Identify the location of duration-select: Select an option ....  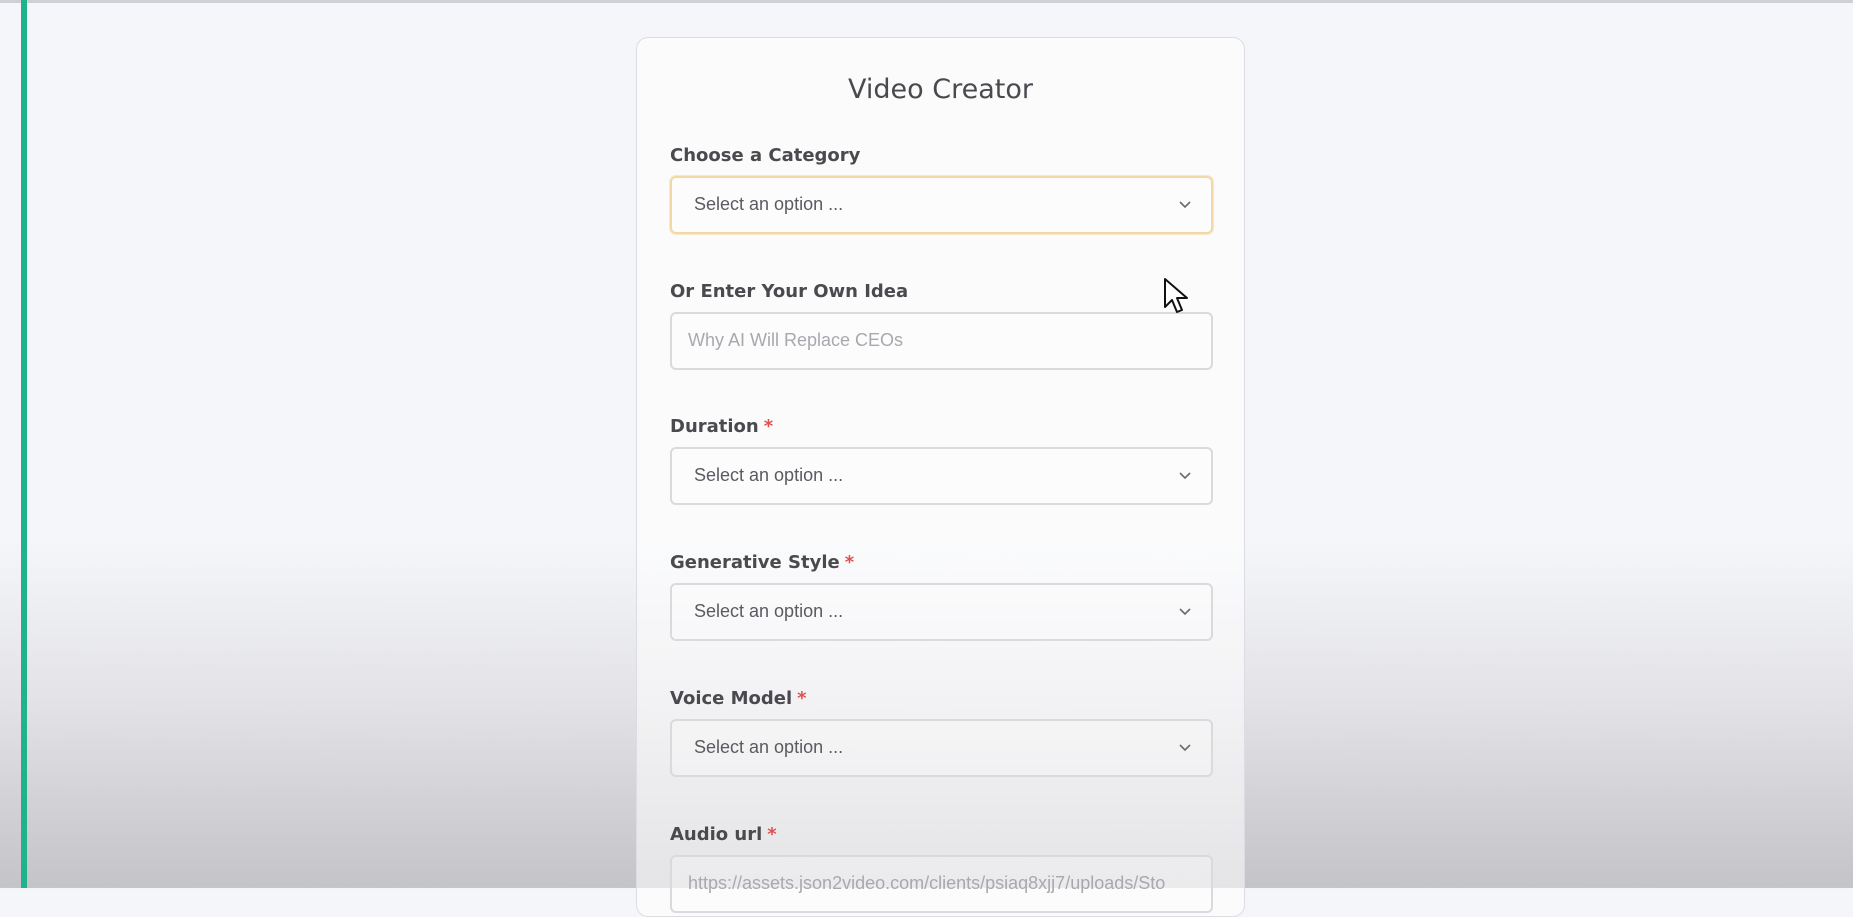
(941, 476).